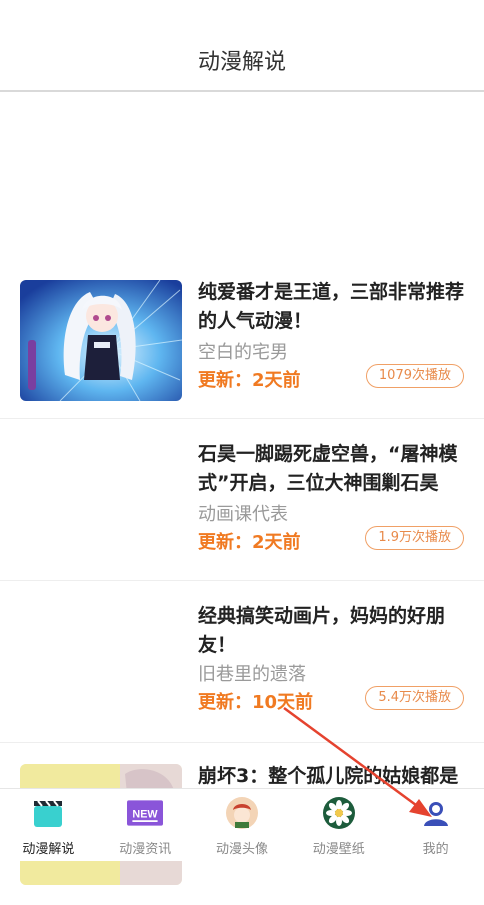  I want to click on tab-anime-news: NEW 动漫资讯, so click(145, 825).